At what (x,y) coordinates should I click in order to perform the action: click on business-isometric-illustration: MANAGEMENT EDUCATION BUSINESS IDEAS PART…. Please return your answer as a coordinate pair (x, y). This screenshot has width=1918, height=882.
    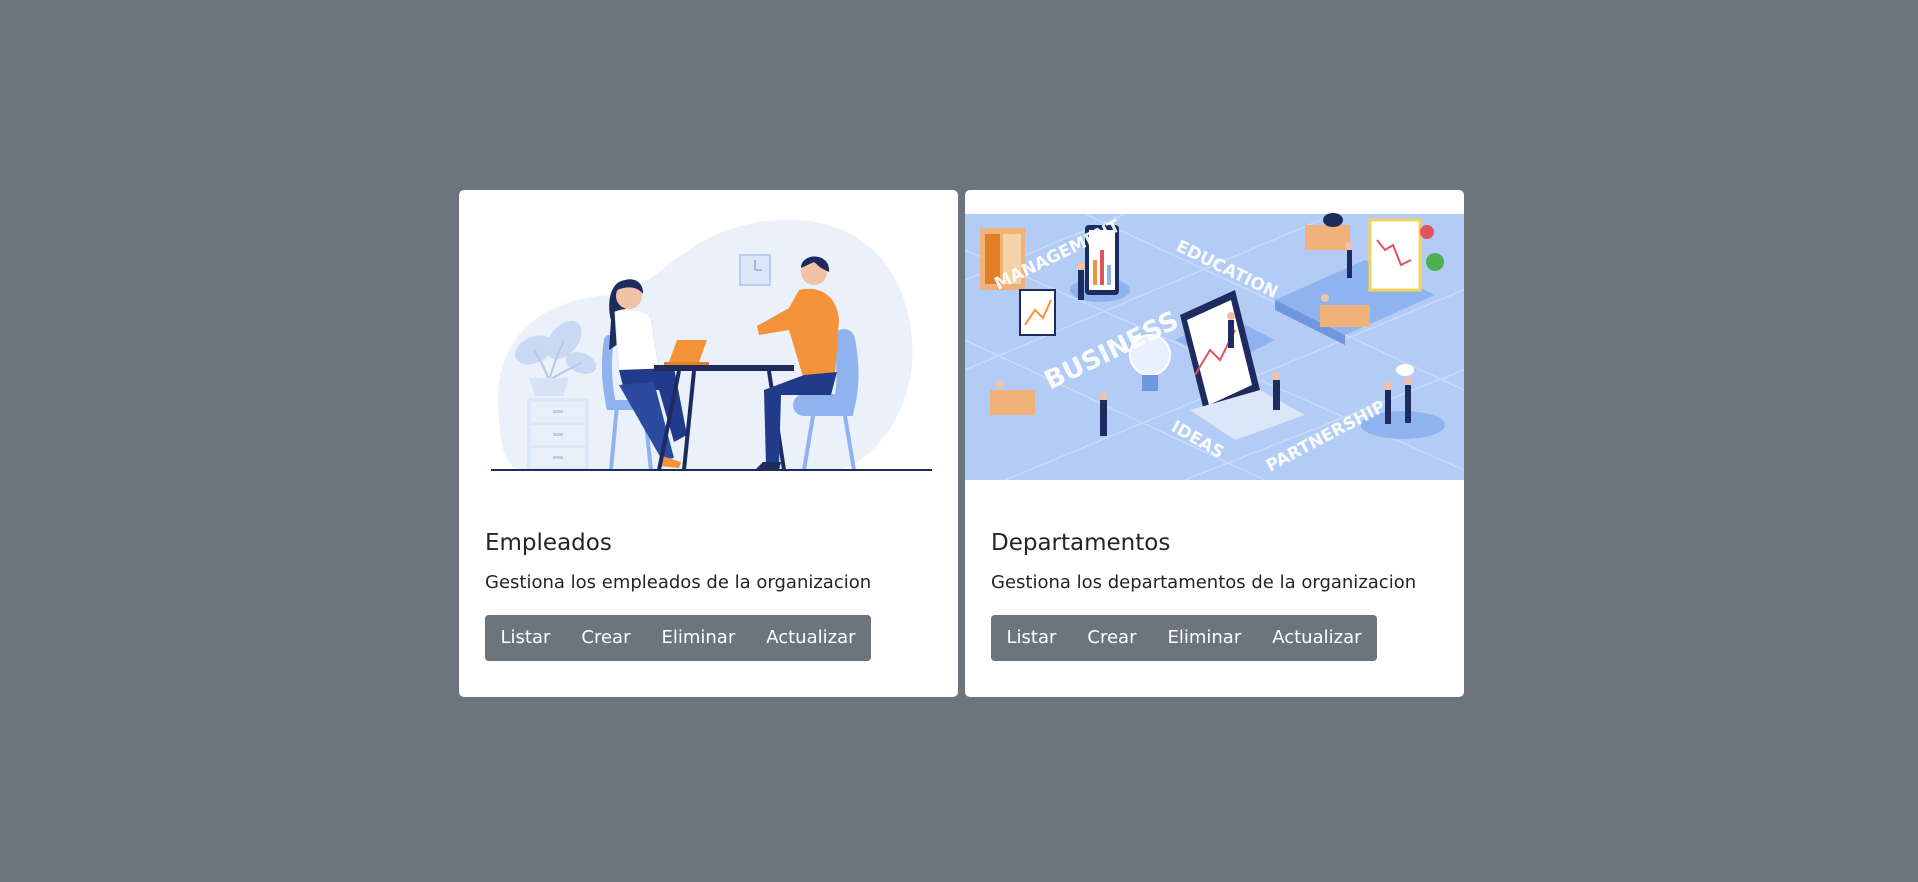
    Looking at the image, I should click on (1214, 346).